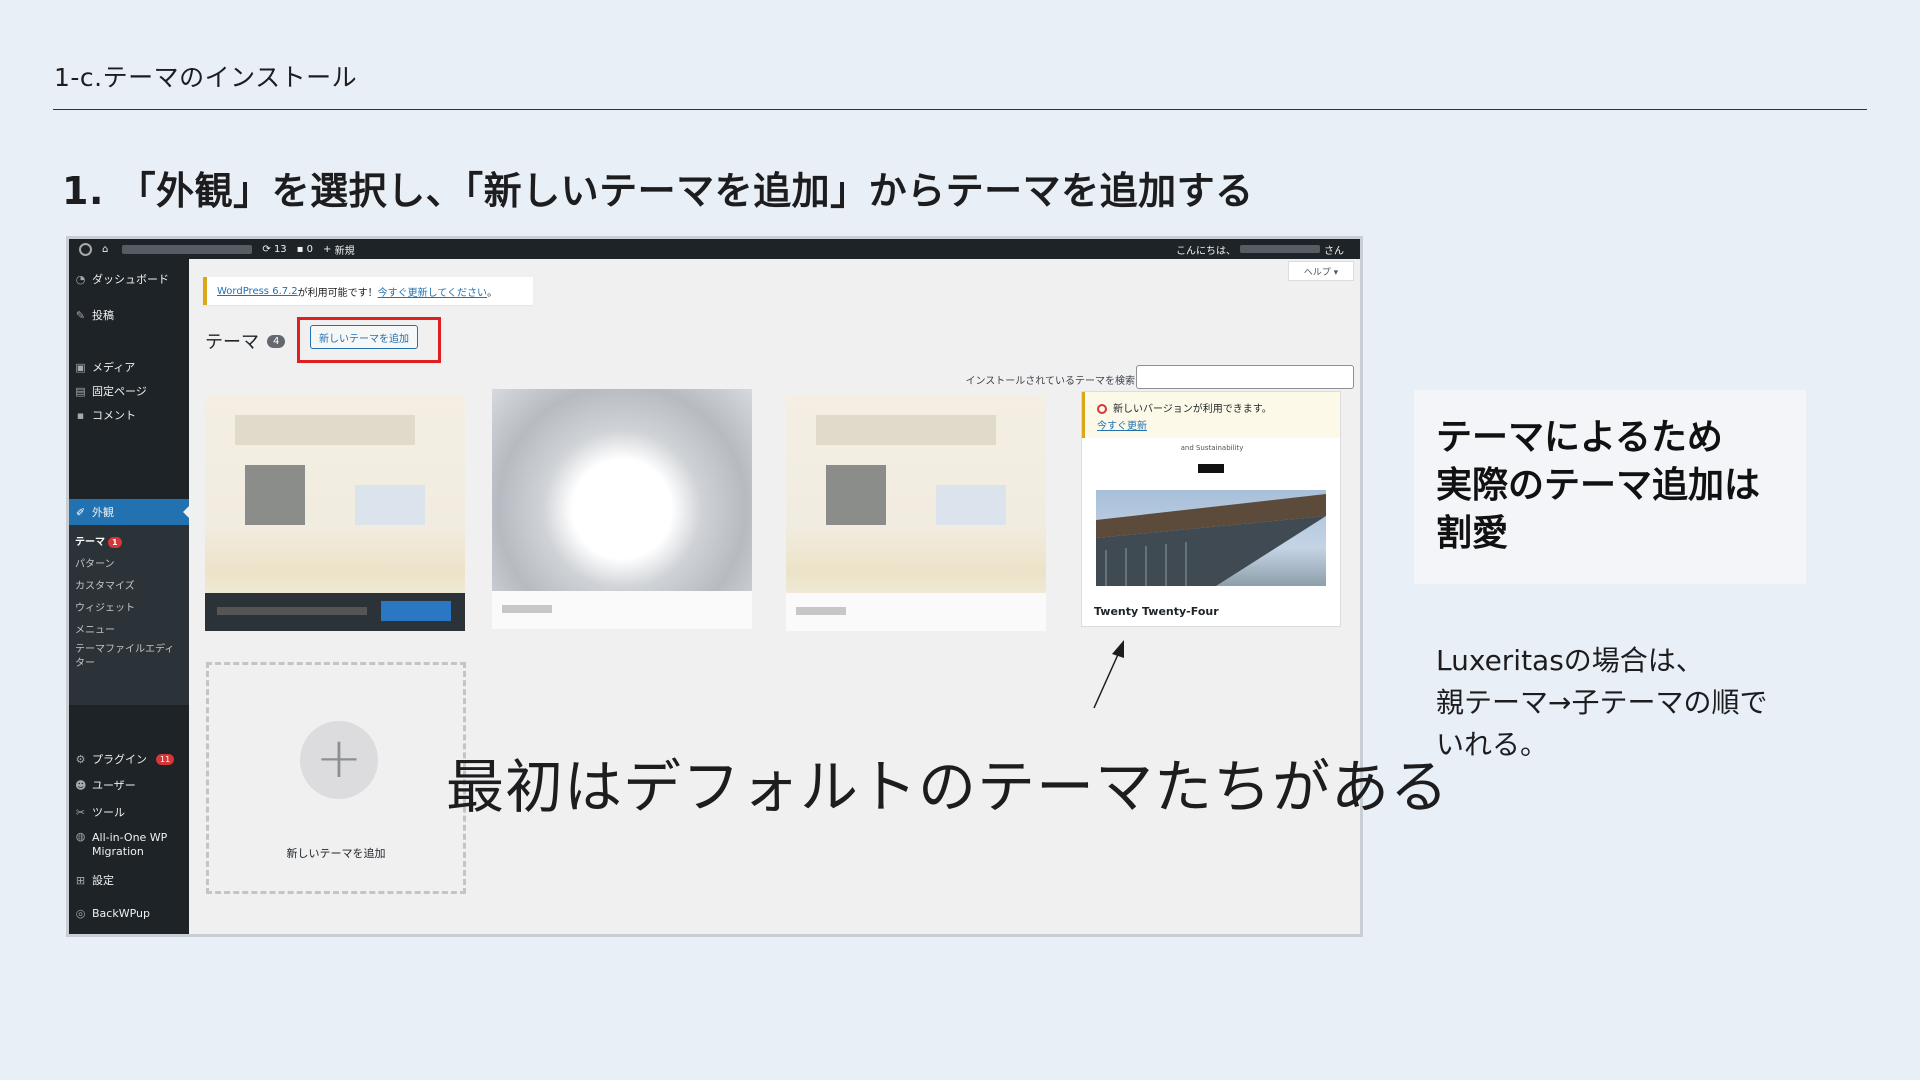 The height and width of the screenshot is (1080, 1920). I want to click on user-icon: ☻, so click(81, 785).